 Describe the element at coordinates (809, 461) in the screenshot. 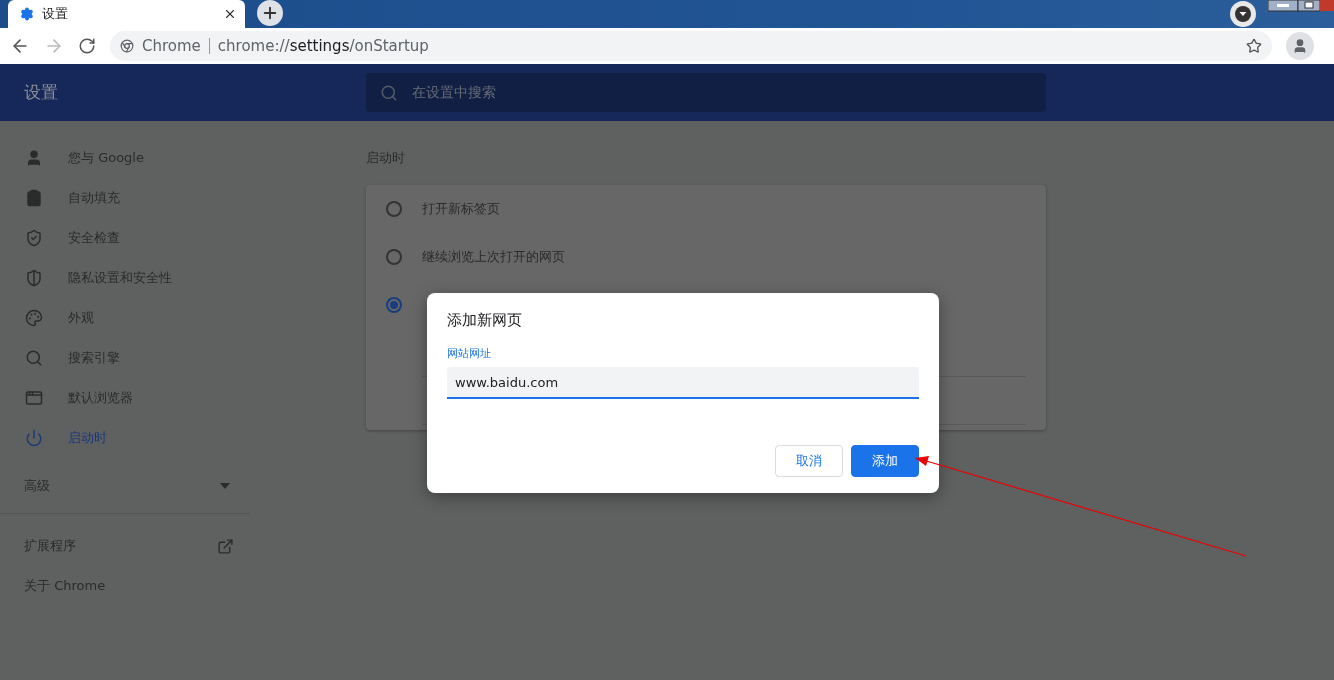

I see `cancel-button: 取消` at that location.